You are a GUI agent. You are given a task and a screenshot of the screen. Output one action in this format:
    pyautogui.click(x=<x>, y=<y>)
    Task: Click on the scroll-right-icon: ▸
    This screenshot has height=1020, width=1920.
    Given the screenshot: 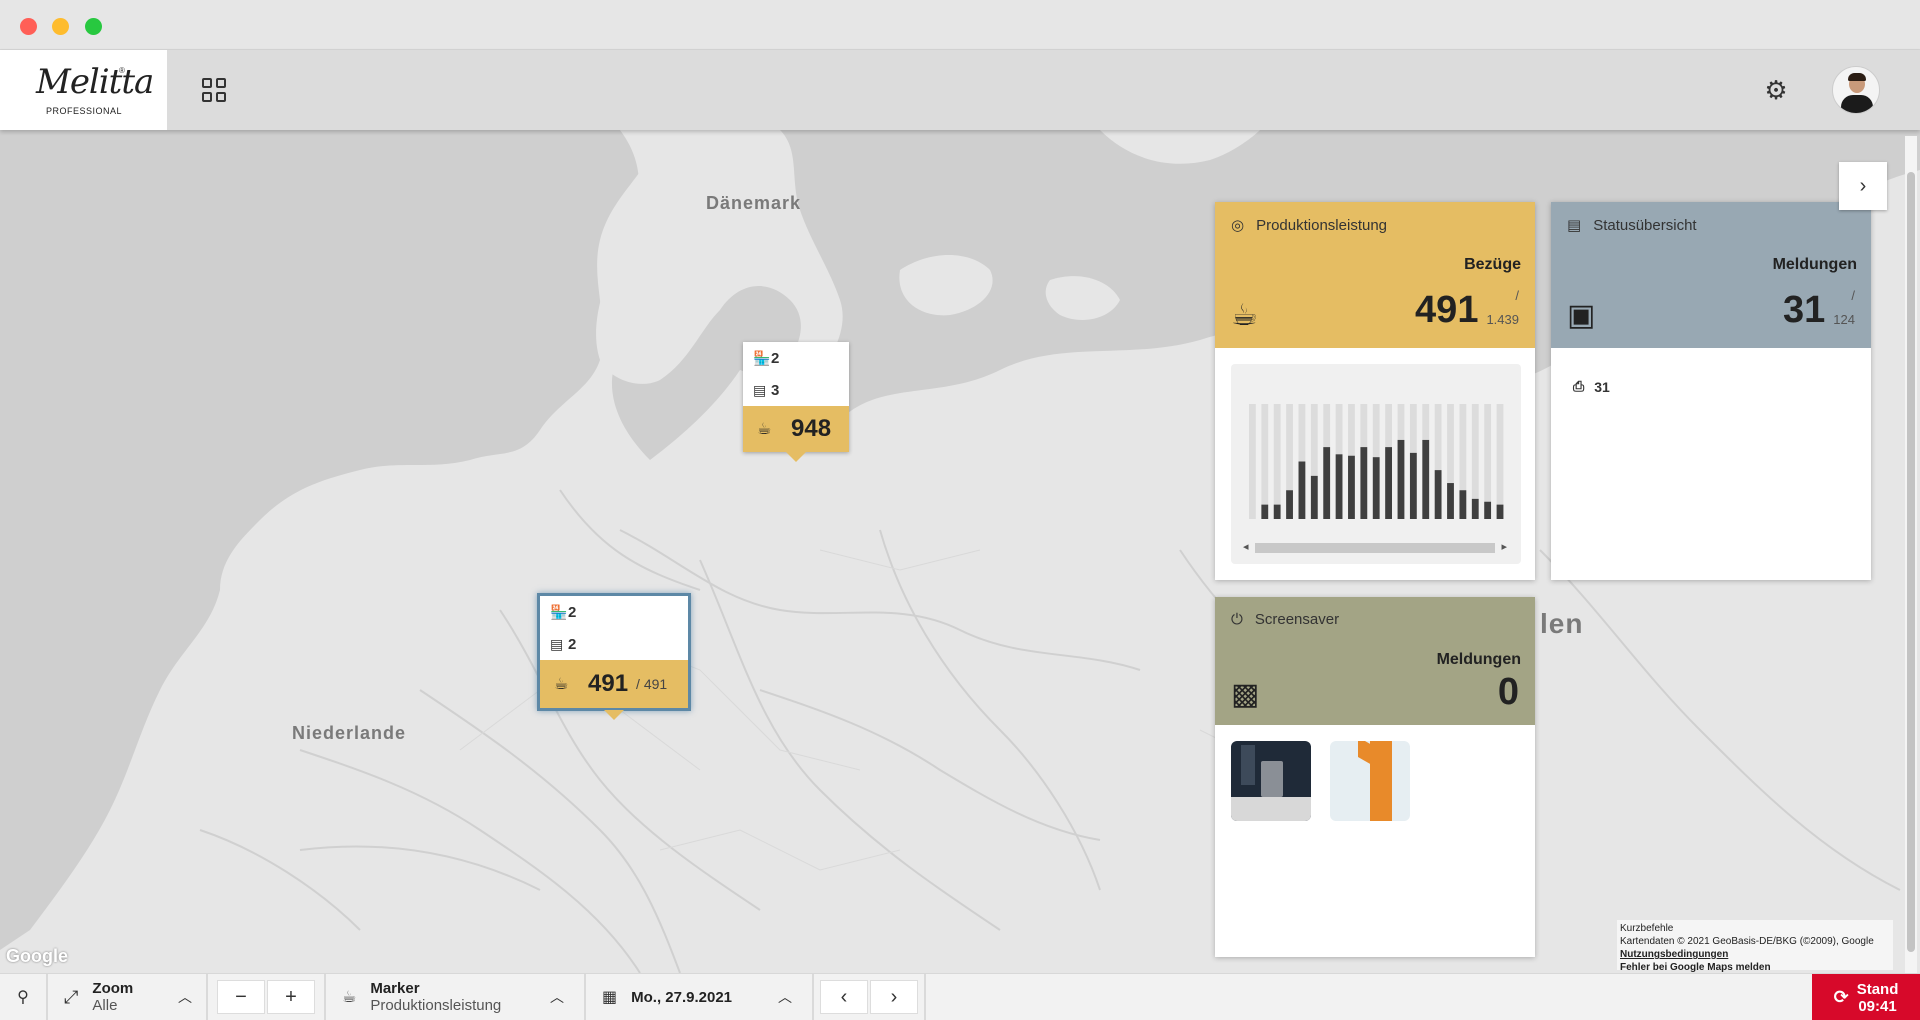 What is the action you would take?
    pyautogui.click(x=1504, y=546)
    